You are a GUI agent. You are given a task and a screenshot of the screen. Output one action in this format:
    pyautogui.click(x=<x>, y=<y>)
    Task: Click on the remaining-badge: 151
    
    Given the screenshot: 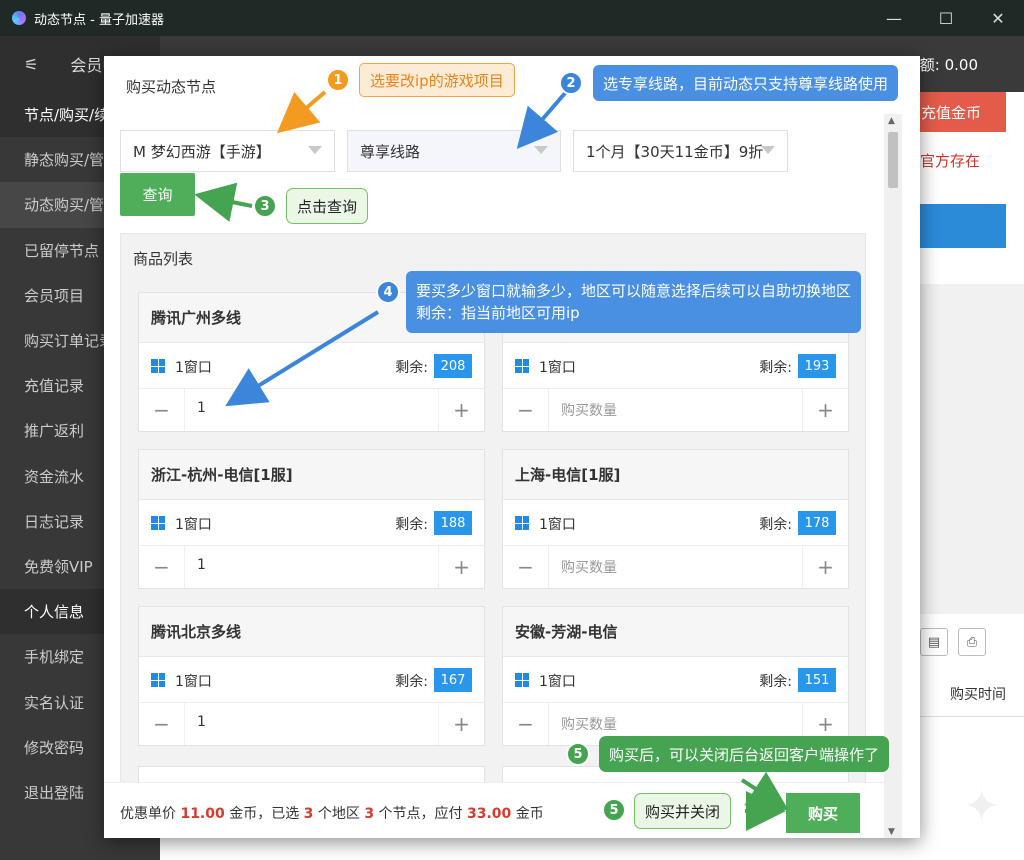 What is the action you would take?
    pyautogui.click(x=817, y=680)
    